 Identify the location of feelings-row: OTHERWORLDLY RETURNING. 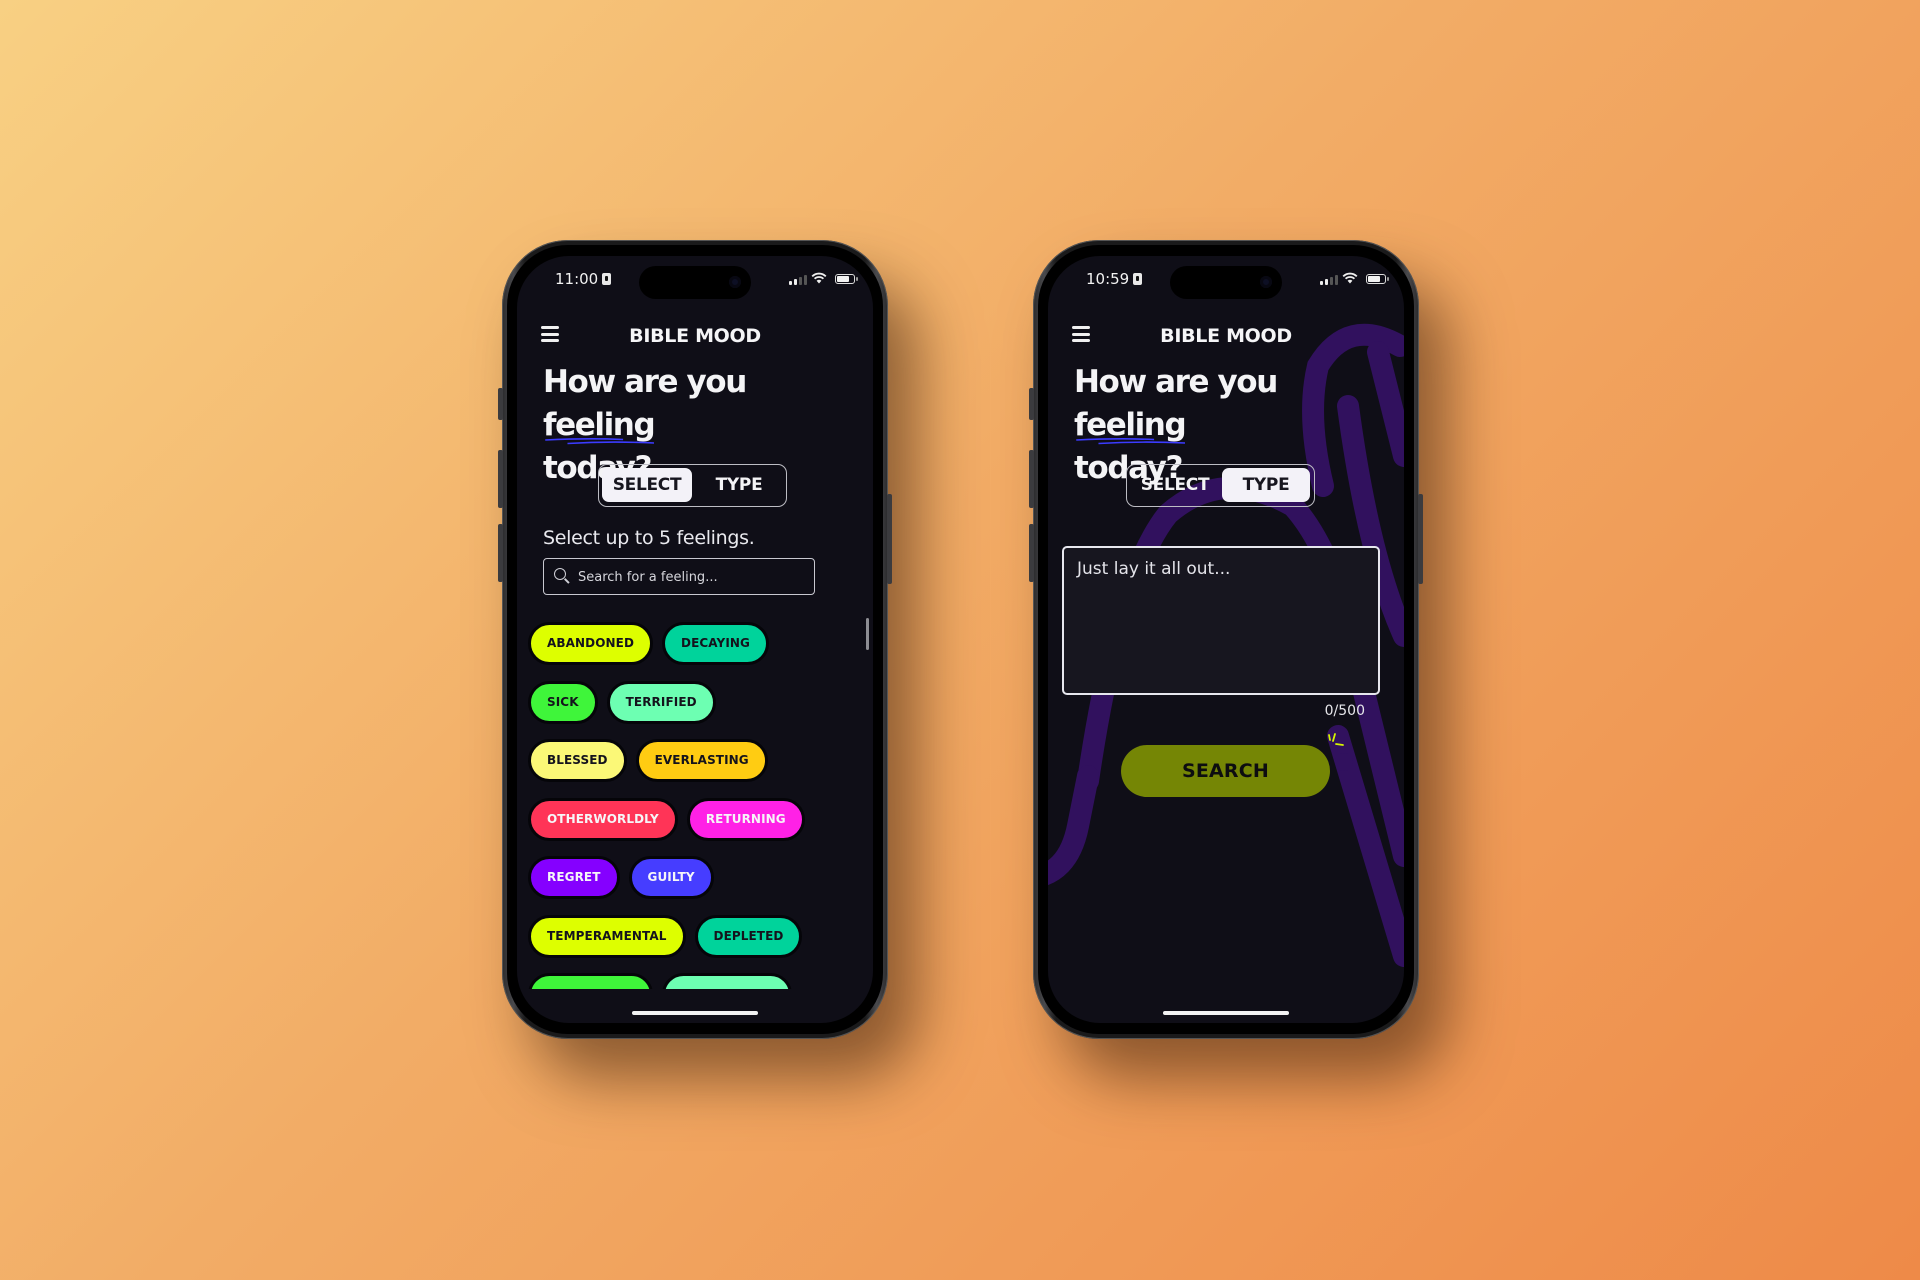
(666, 819).